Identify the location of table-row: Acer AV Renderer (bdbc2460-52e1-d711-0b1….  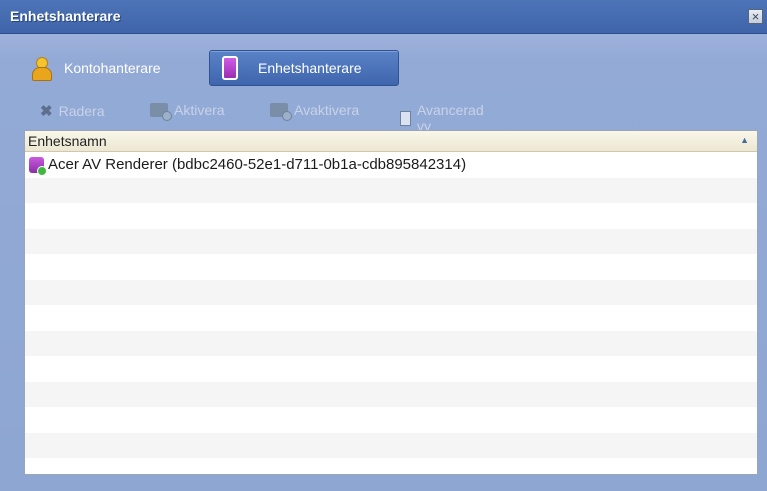
(391, 165).